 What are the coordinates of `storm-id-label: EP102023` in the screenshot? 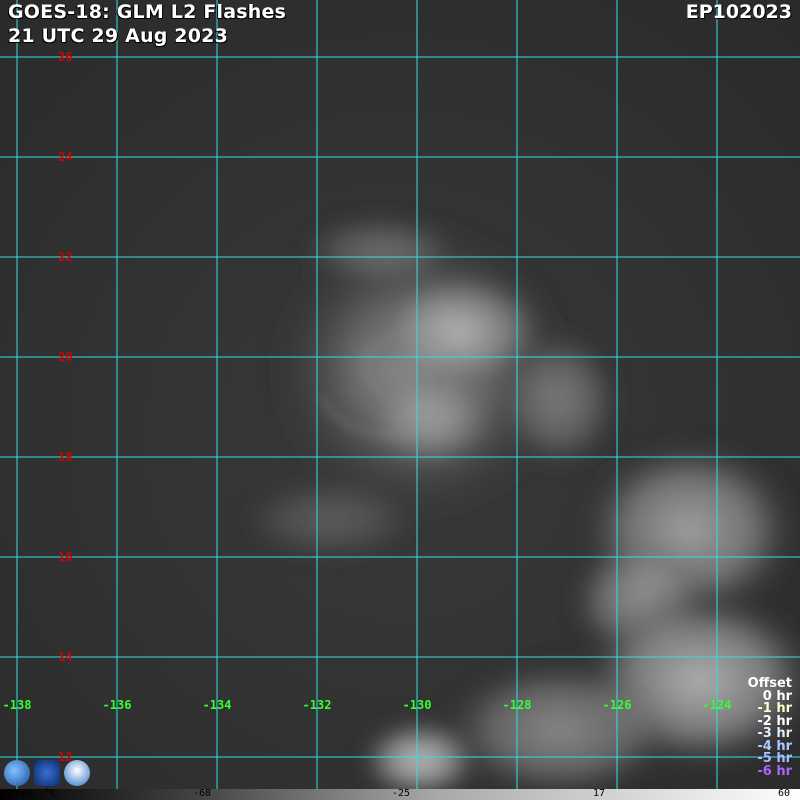 It's located at (738, 12).